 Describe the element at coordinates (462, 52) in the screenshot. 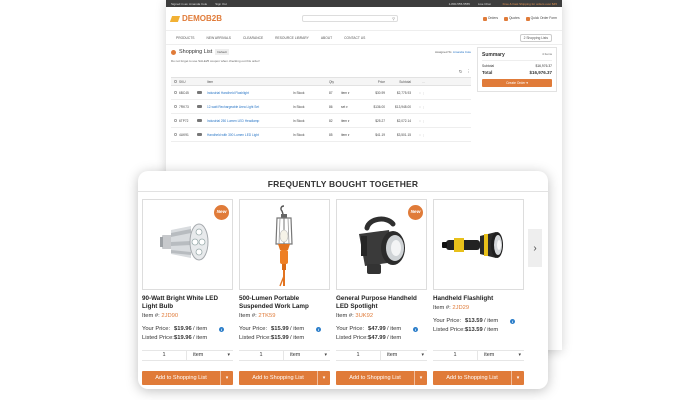

I see `assigned-user-link: Amanda Cole` at that location.